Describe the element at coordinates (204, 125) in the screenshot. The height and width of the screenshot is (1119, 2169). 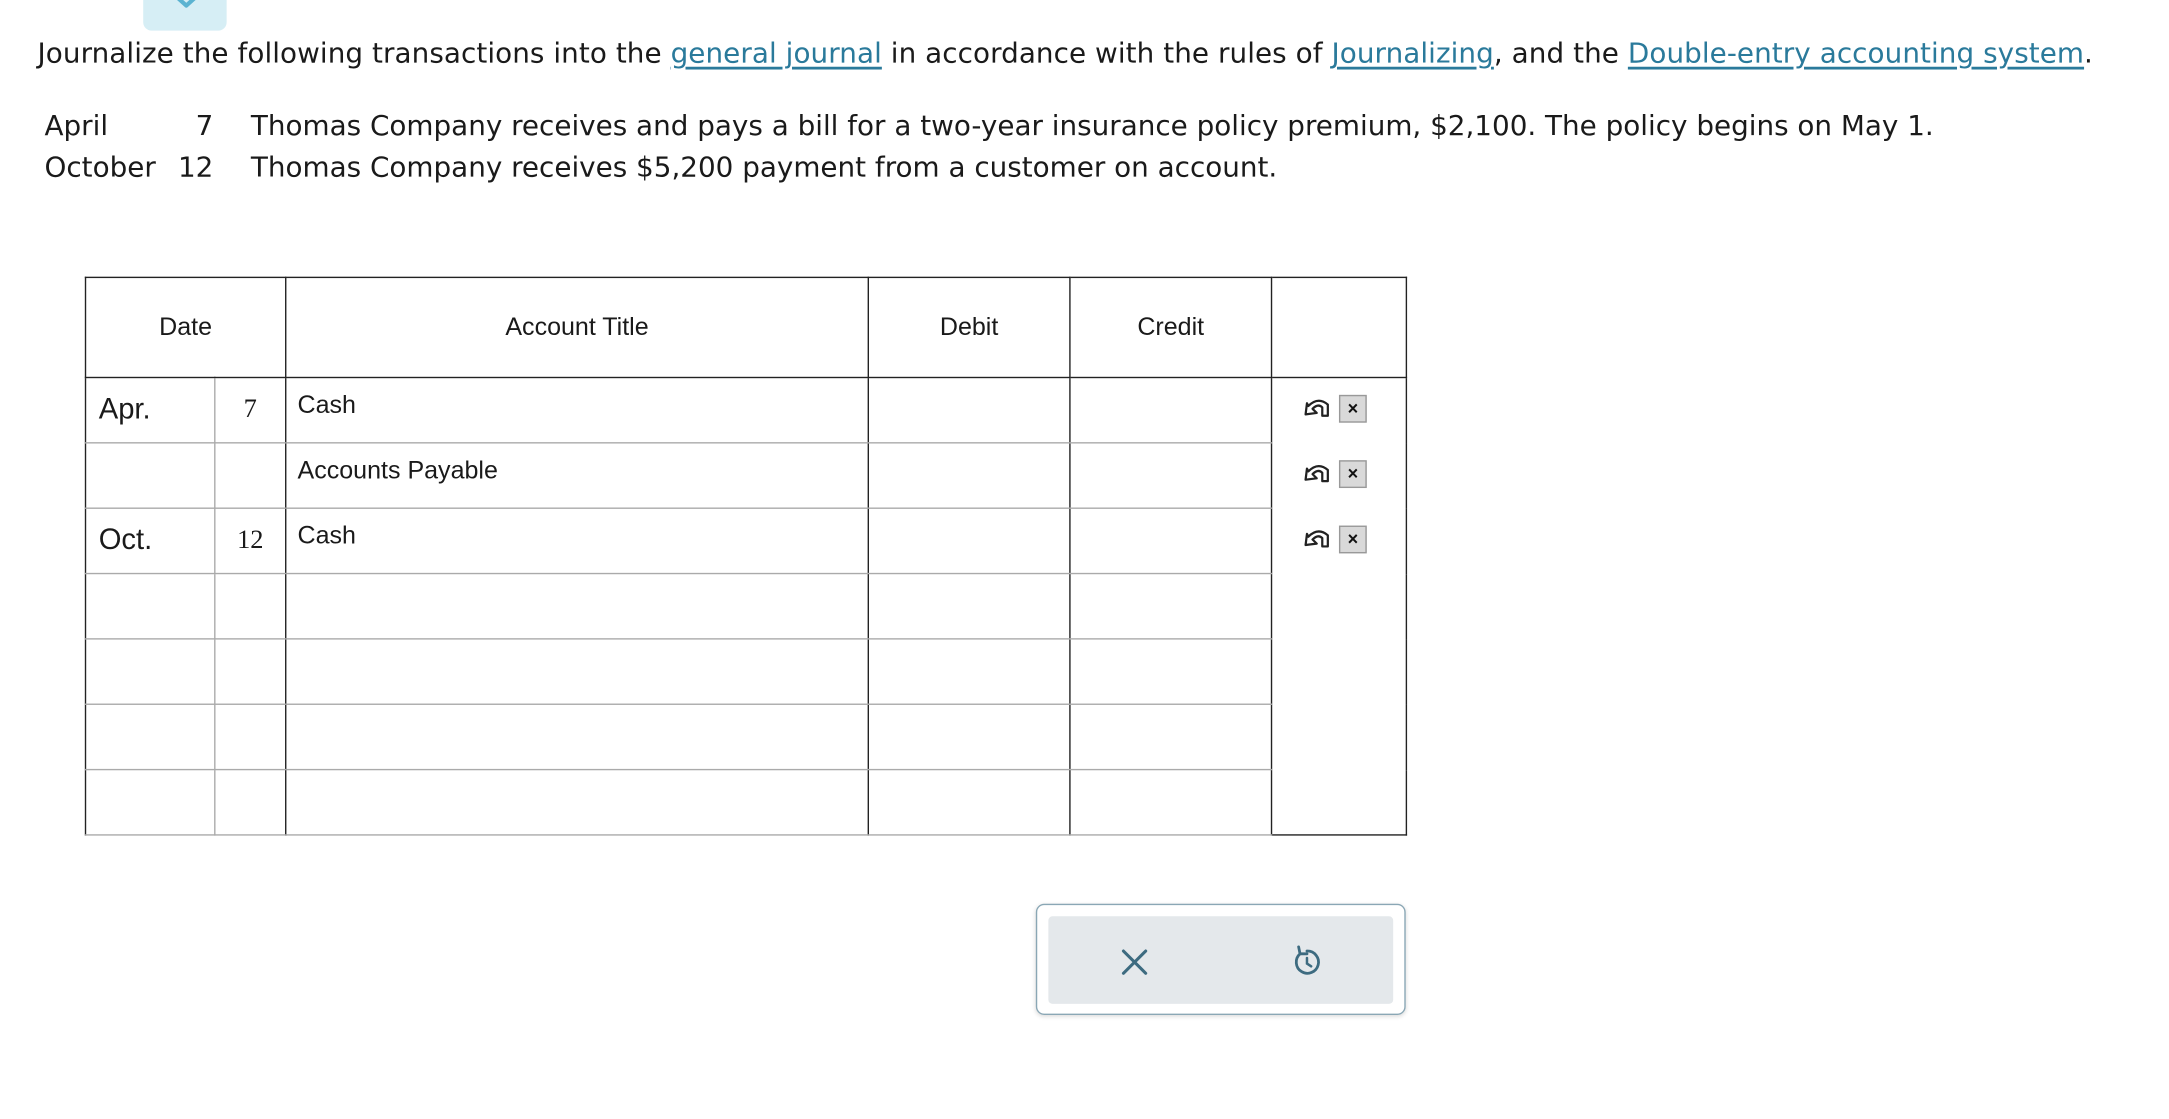
I see `transaction-day: 7` at that location.